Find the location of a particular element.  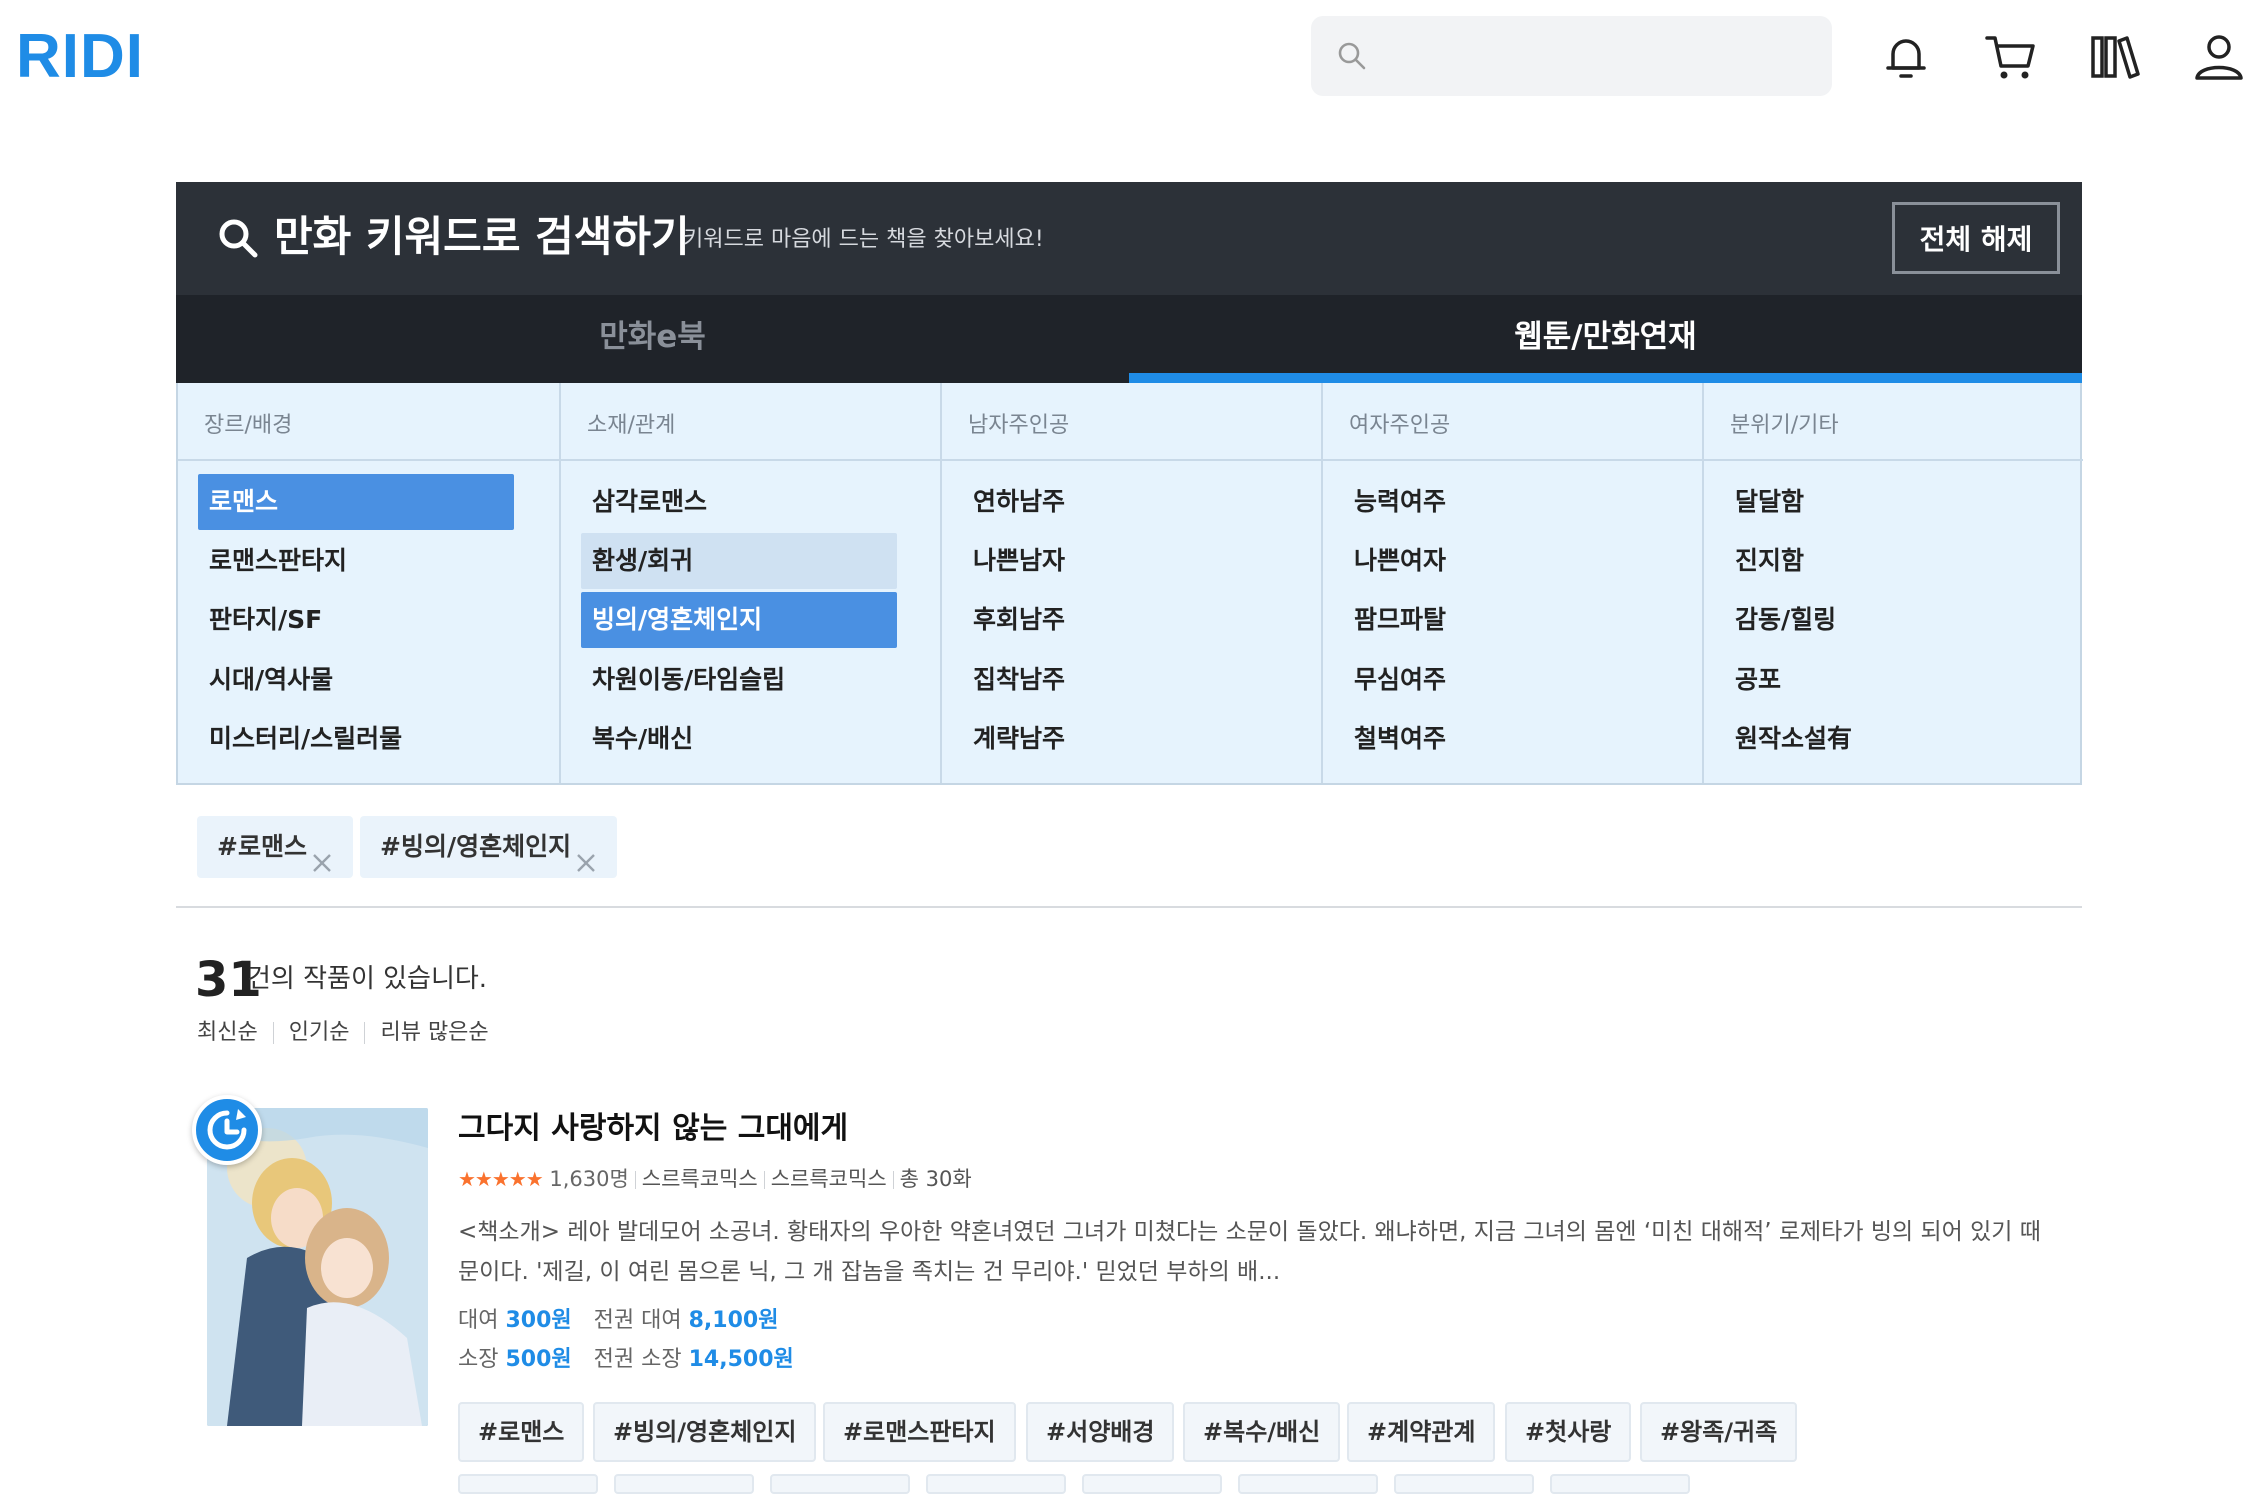

keyword-romance: 로맨스 is located at coordinates (356, 502).